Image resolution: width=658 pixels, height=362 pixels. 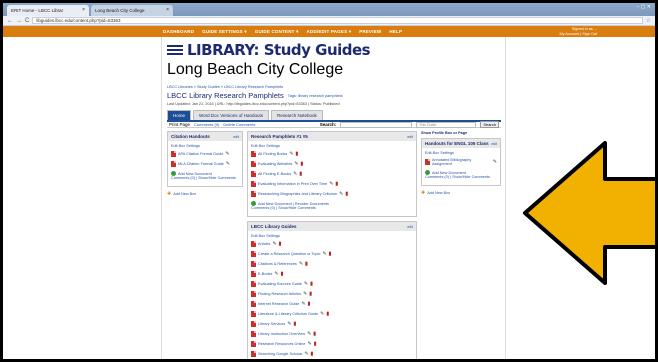 I want to click on tab-word-doc-versions: Word Doc Versions of Handouts, so click(x=231, y=115).